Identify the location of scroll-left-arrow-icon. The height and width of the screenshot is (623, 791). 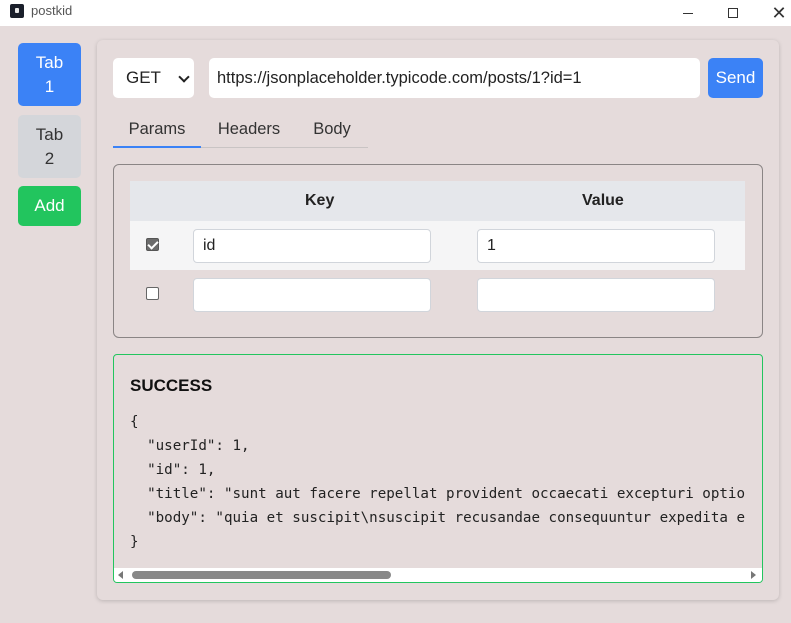
(120, 575).